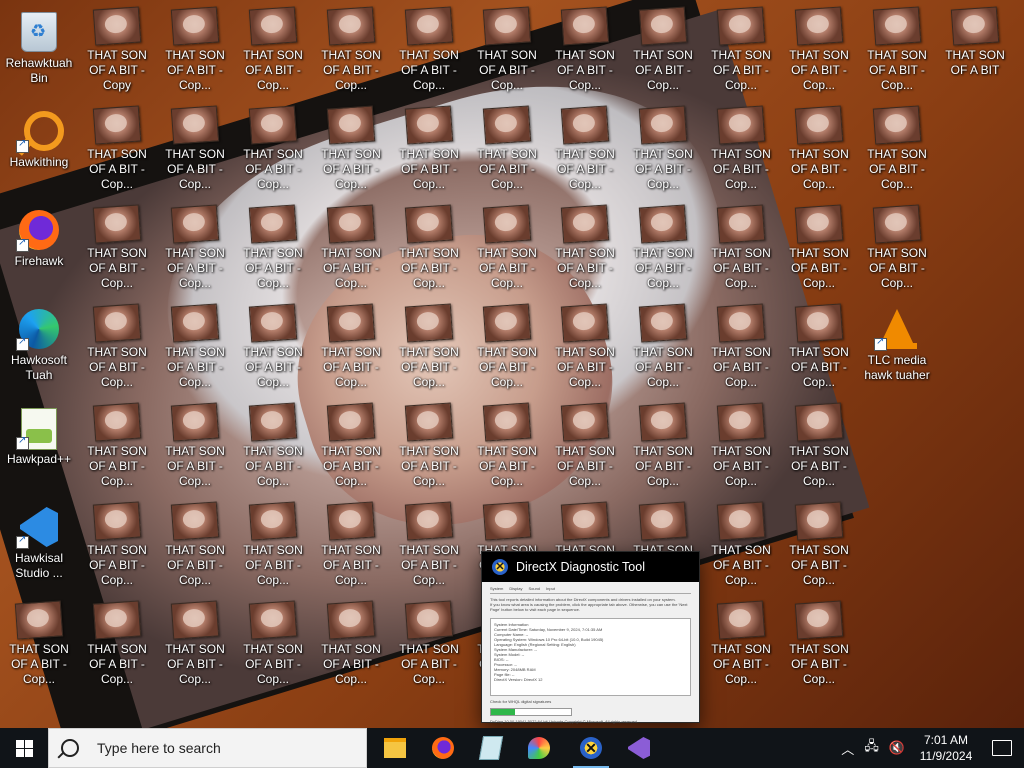  I want to click on network-icon: 🖧, so click(871, 748).